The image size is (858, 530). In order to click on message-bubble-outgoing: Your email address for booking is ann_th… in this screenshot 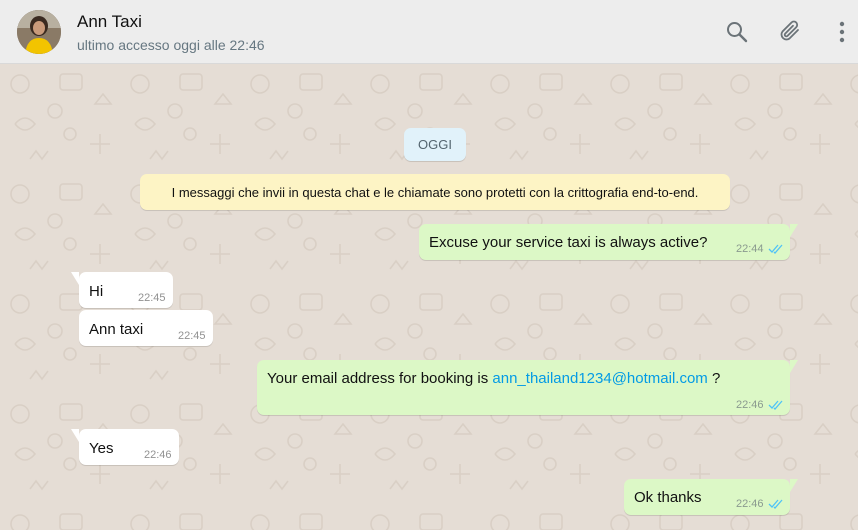, I will do `click(527, 387)`.